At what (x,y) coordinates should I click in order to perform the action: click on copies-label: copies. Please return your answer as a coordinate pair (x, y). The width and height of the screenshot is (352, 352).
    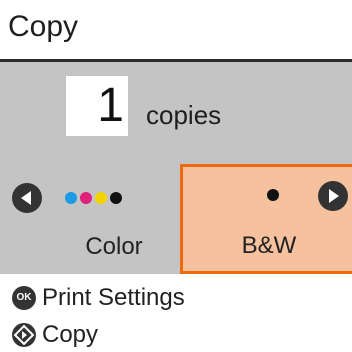
    Looking at the image, I should click on (184, 115).